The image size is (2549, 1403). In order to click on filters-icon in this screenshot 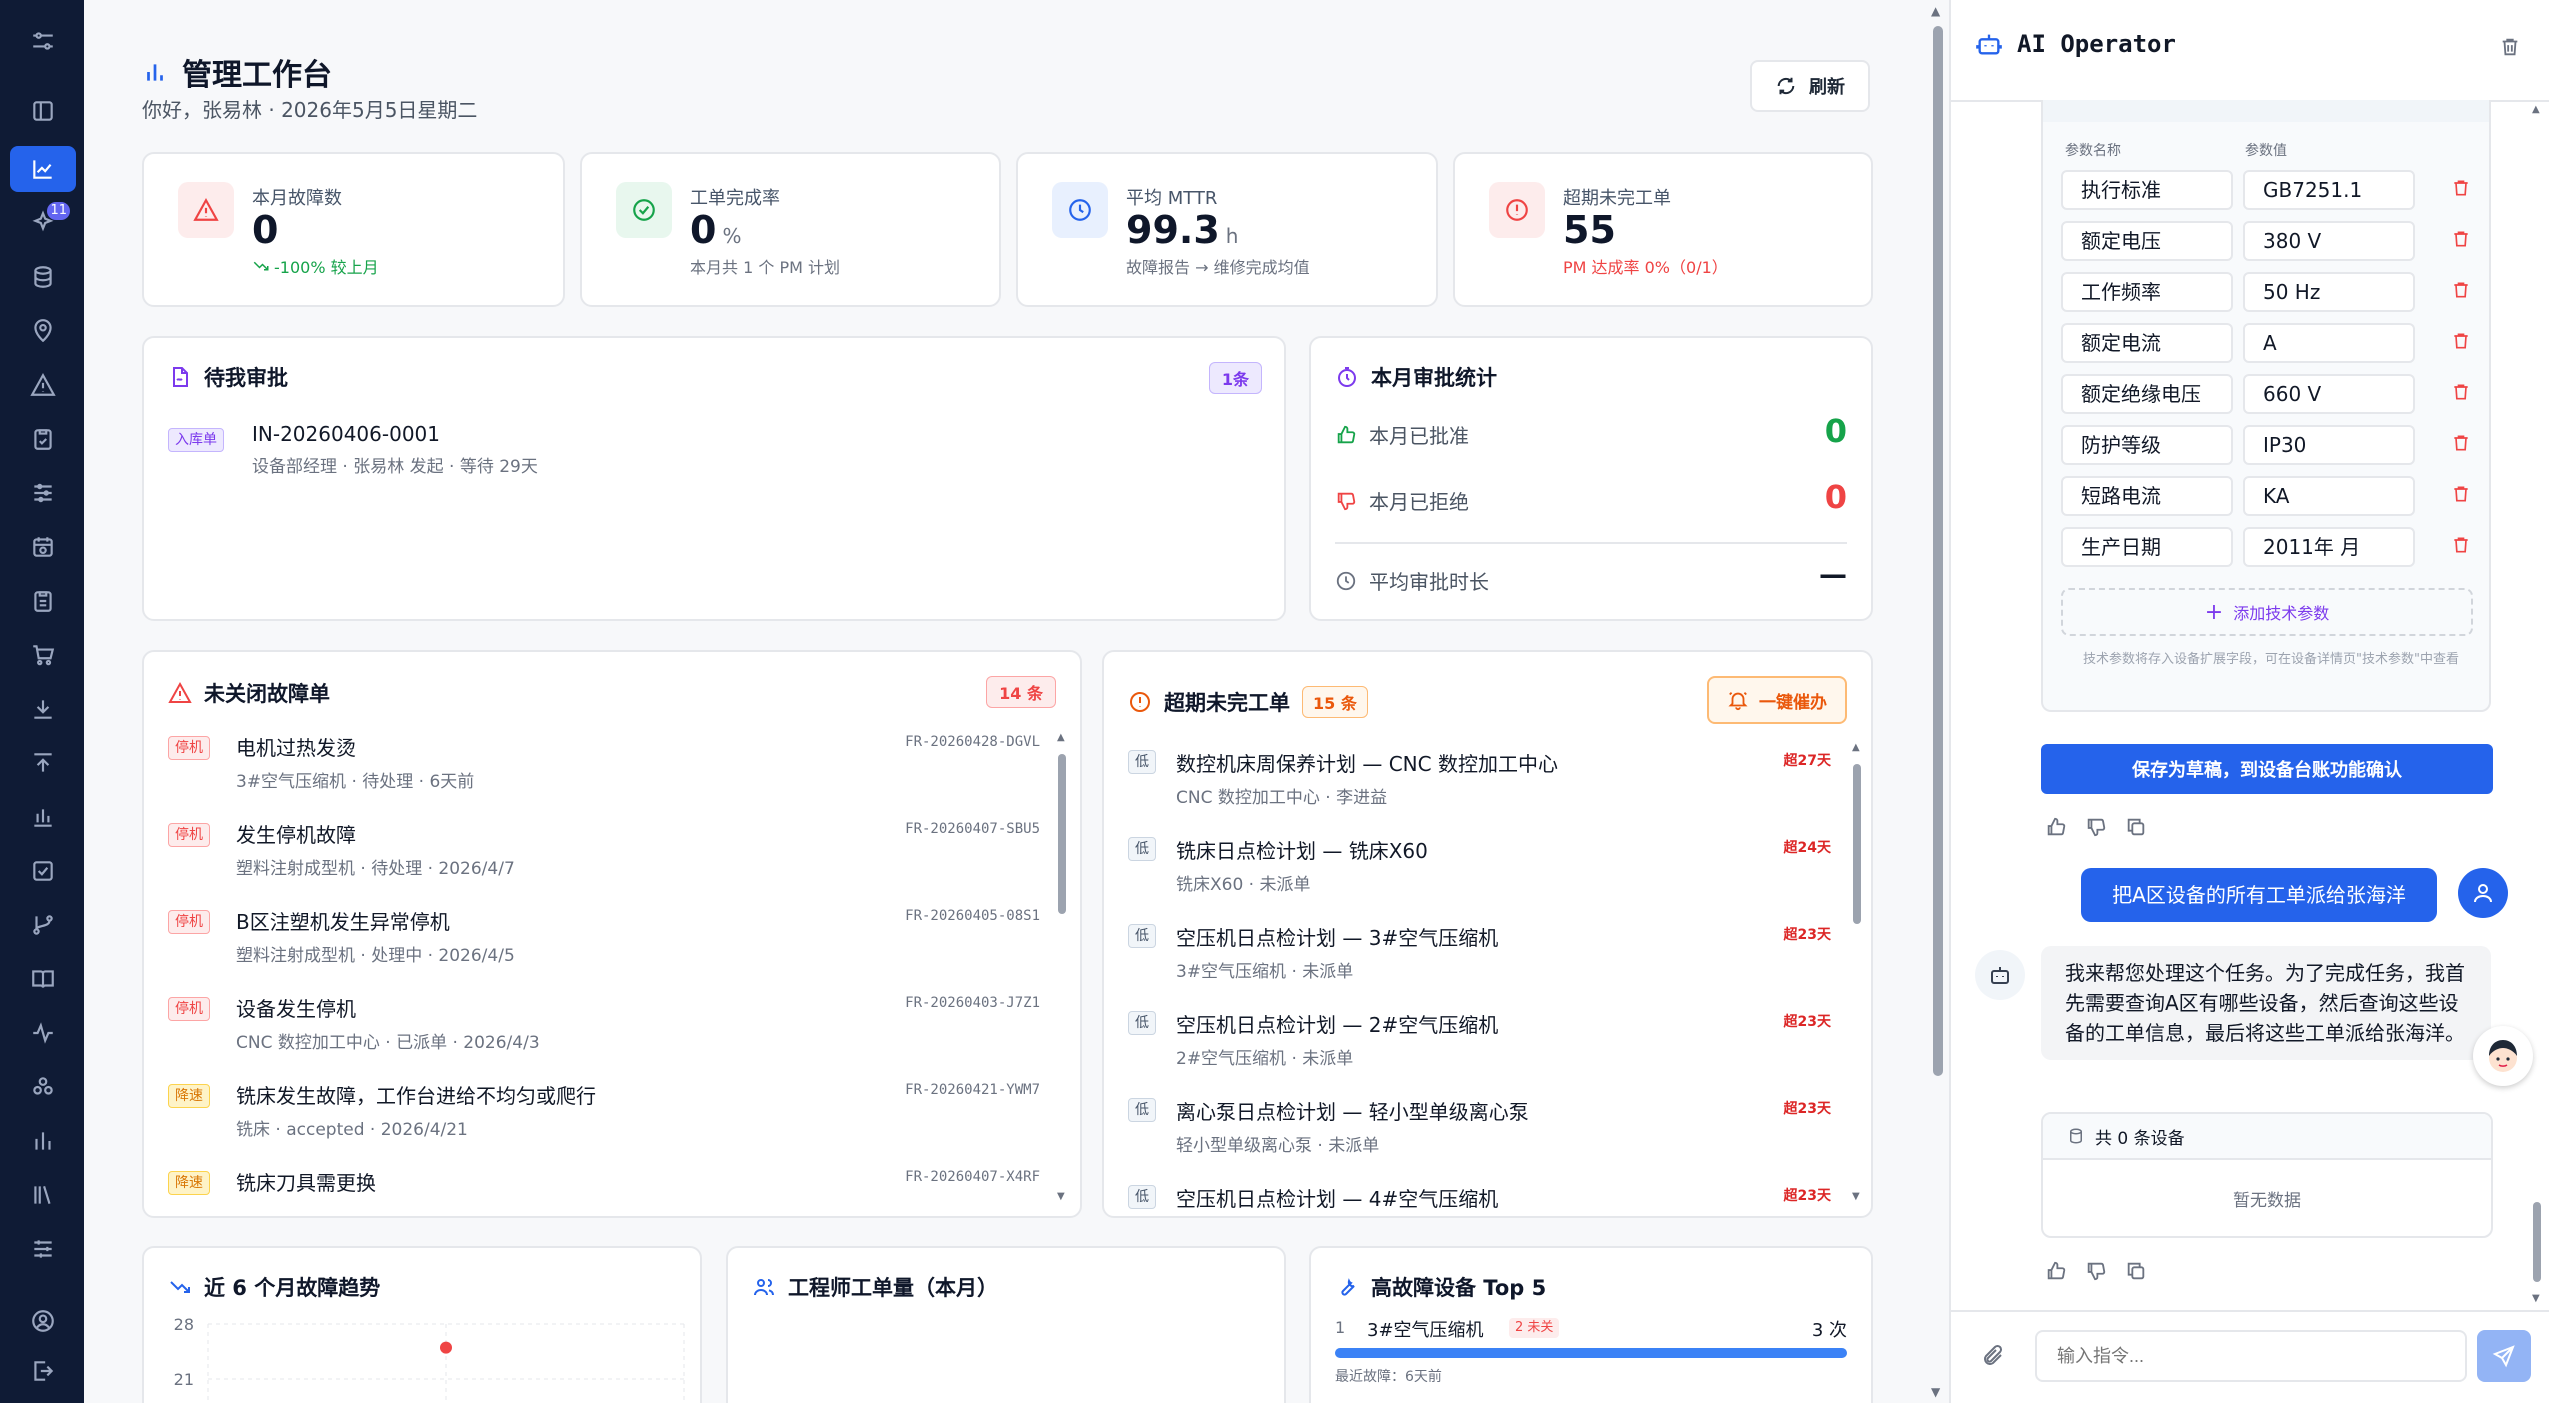, I will do `click(43, 1249)`.